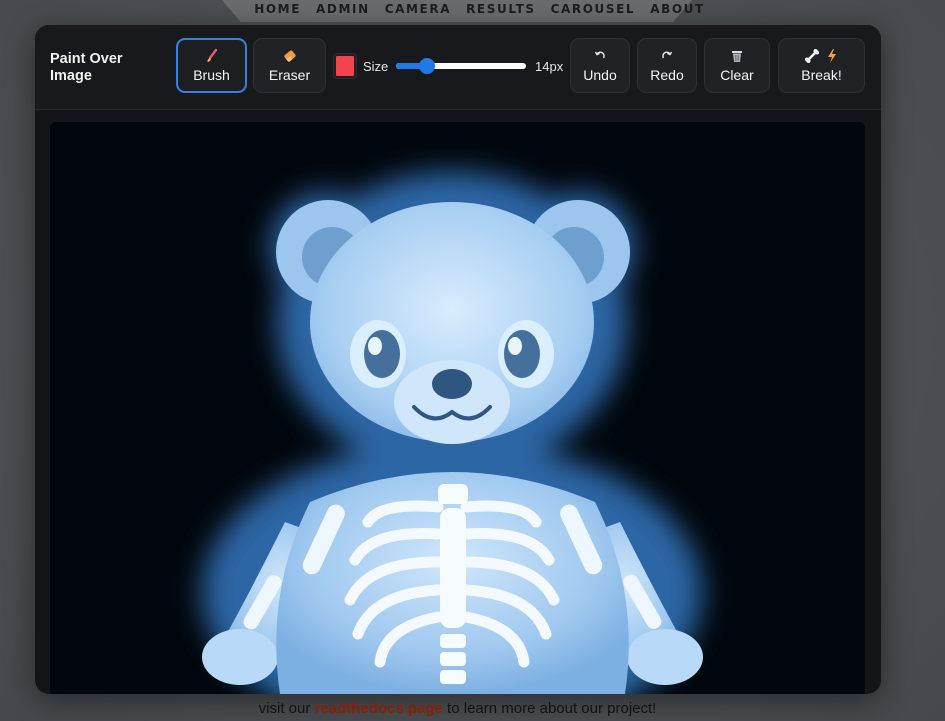 The height and width of the screenshot is (721, 945). I want to click on slider-thumb, so click(427, 66).